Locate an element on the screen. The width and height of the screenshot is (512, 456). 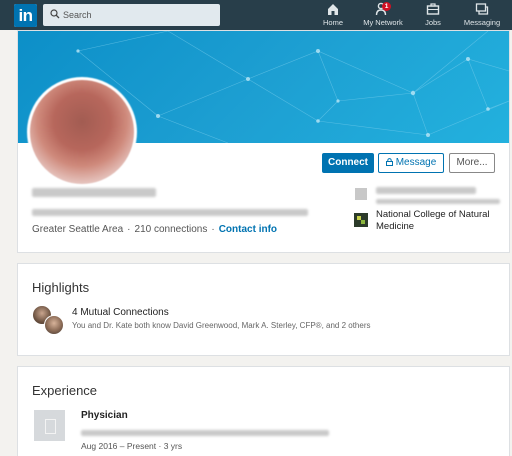
logo-text: in is located at coordinates (25, 15).